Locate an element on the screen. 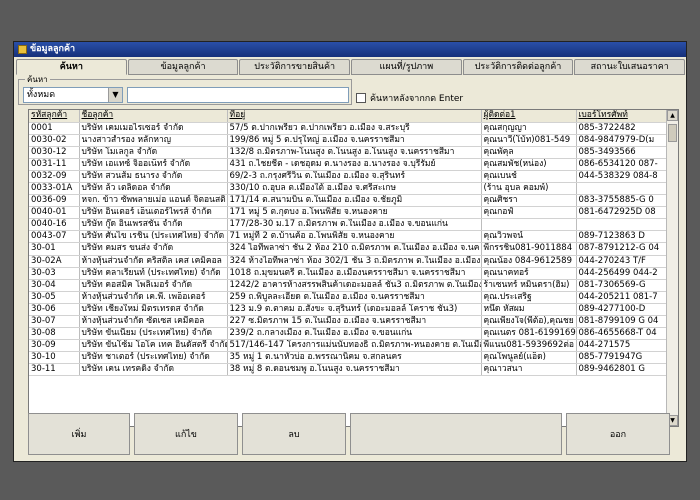  table-cell: 30-03 is located at coordinates (54, 273).